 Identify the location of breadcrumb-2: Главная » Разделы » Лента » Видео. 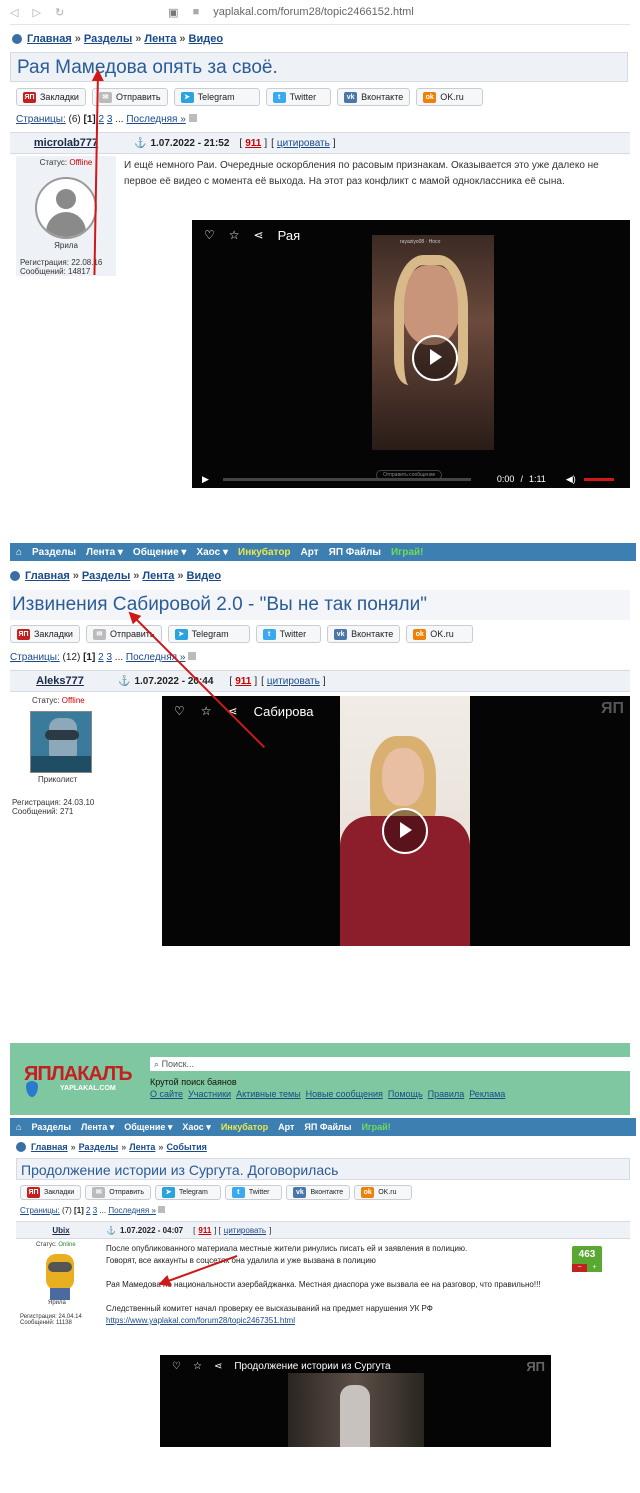
(115, 576).